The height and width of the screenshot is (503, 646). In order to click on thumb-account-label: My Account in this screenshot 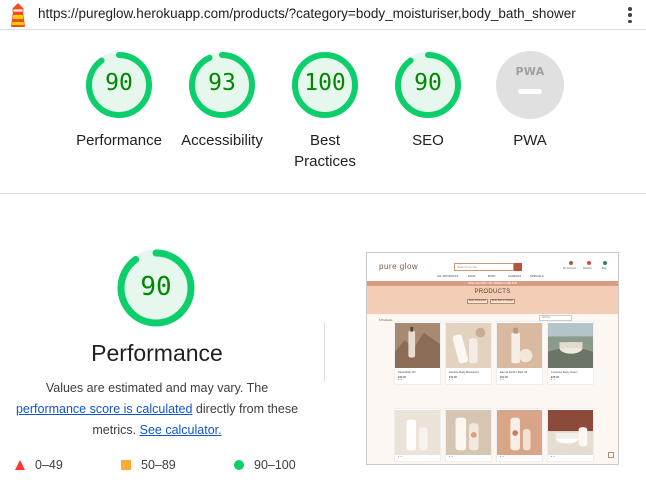, I will do `click(569, 268)`.